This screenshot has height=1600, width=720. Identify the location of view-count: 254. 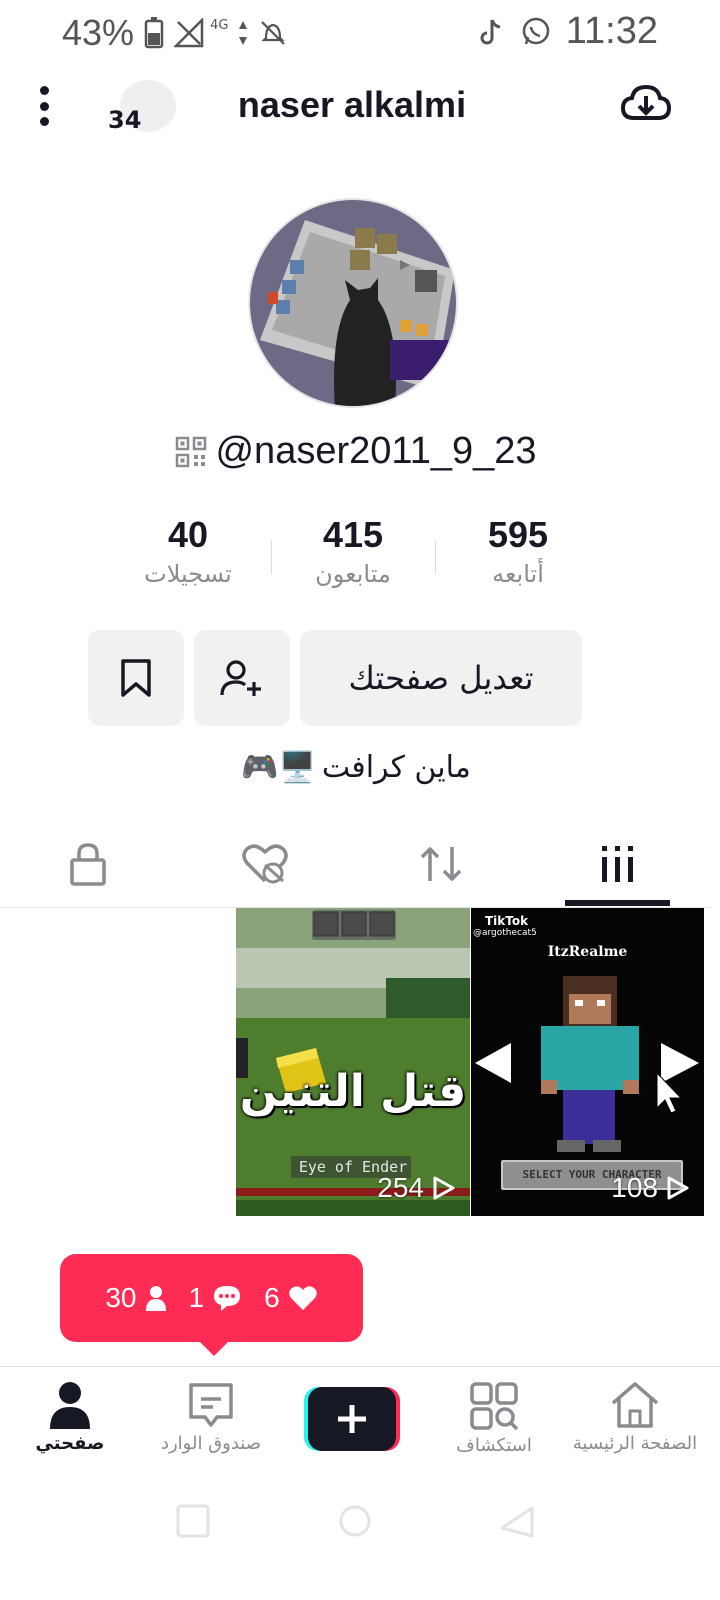
(416, 1188).